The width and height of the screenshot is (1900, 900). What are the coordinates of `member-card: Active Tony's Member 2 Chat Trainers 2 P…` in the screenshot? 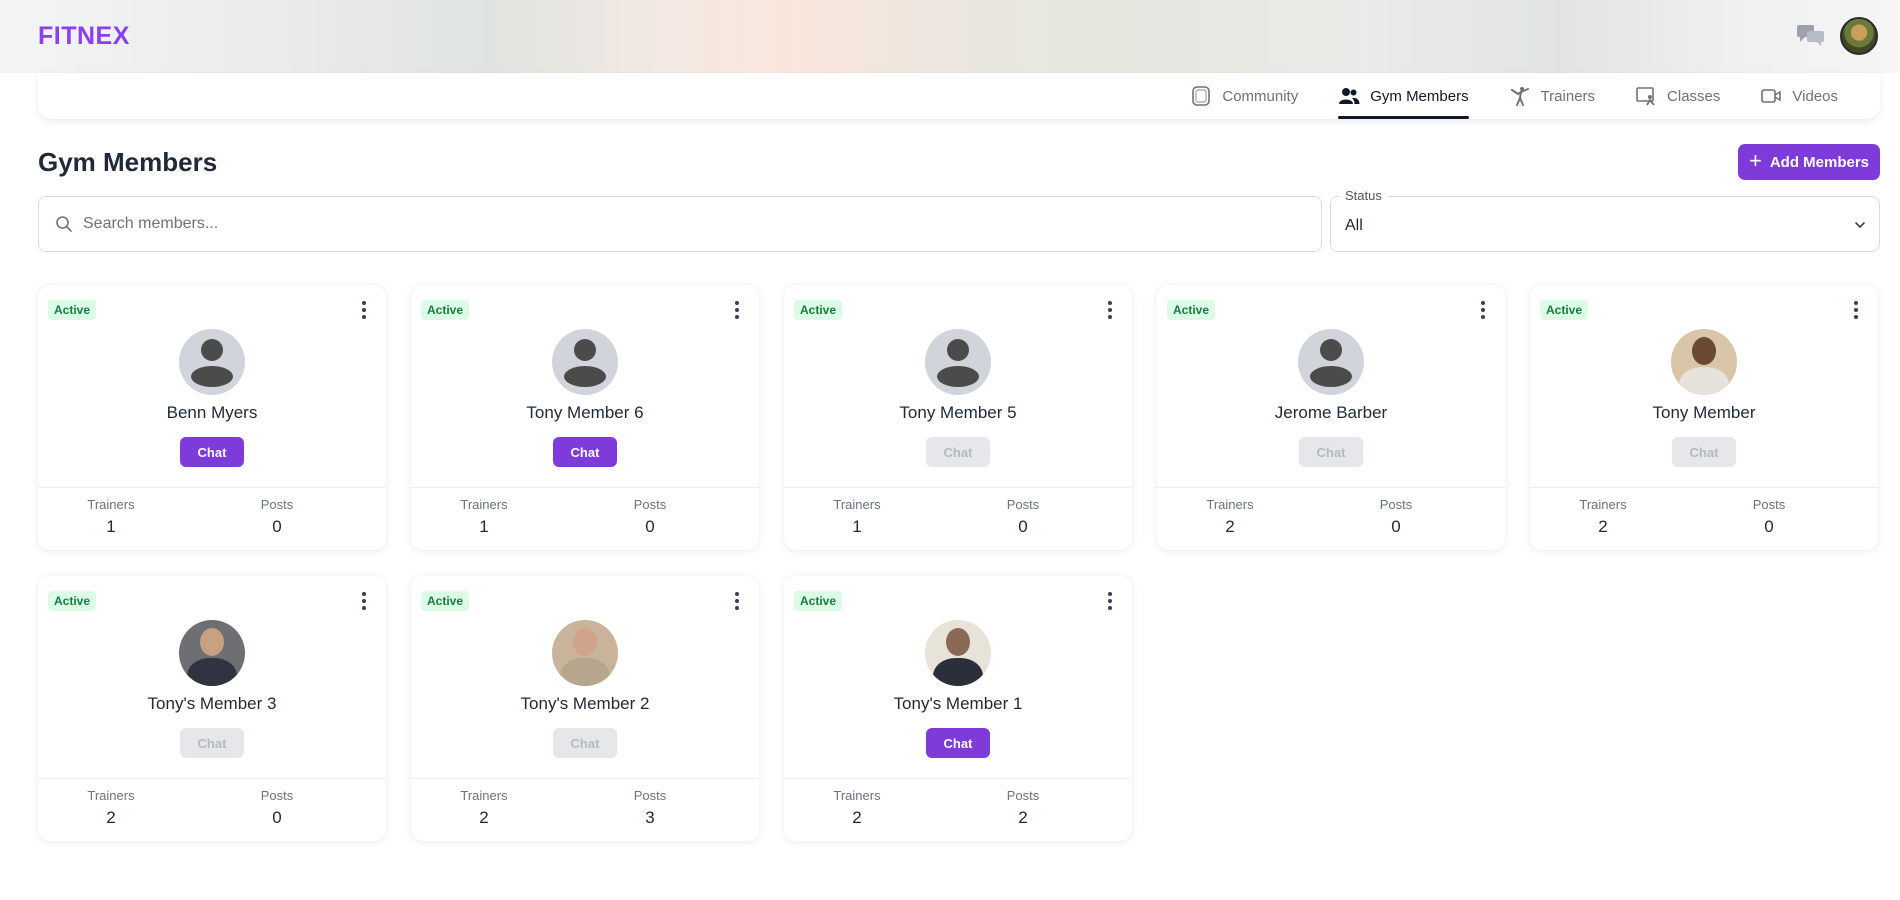 It's located at (585, 708).